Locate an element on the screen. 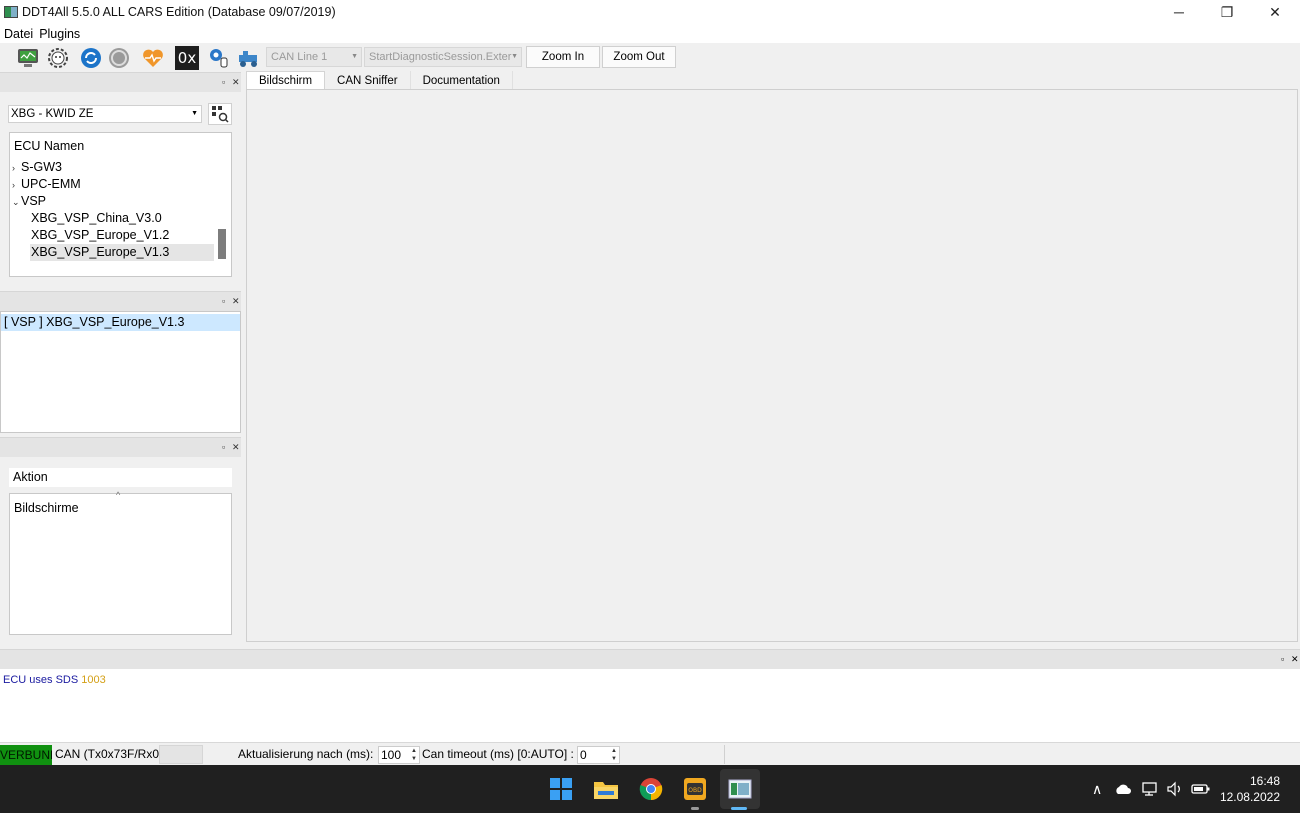  battery-icon is located at coordinates (1201, 789).